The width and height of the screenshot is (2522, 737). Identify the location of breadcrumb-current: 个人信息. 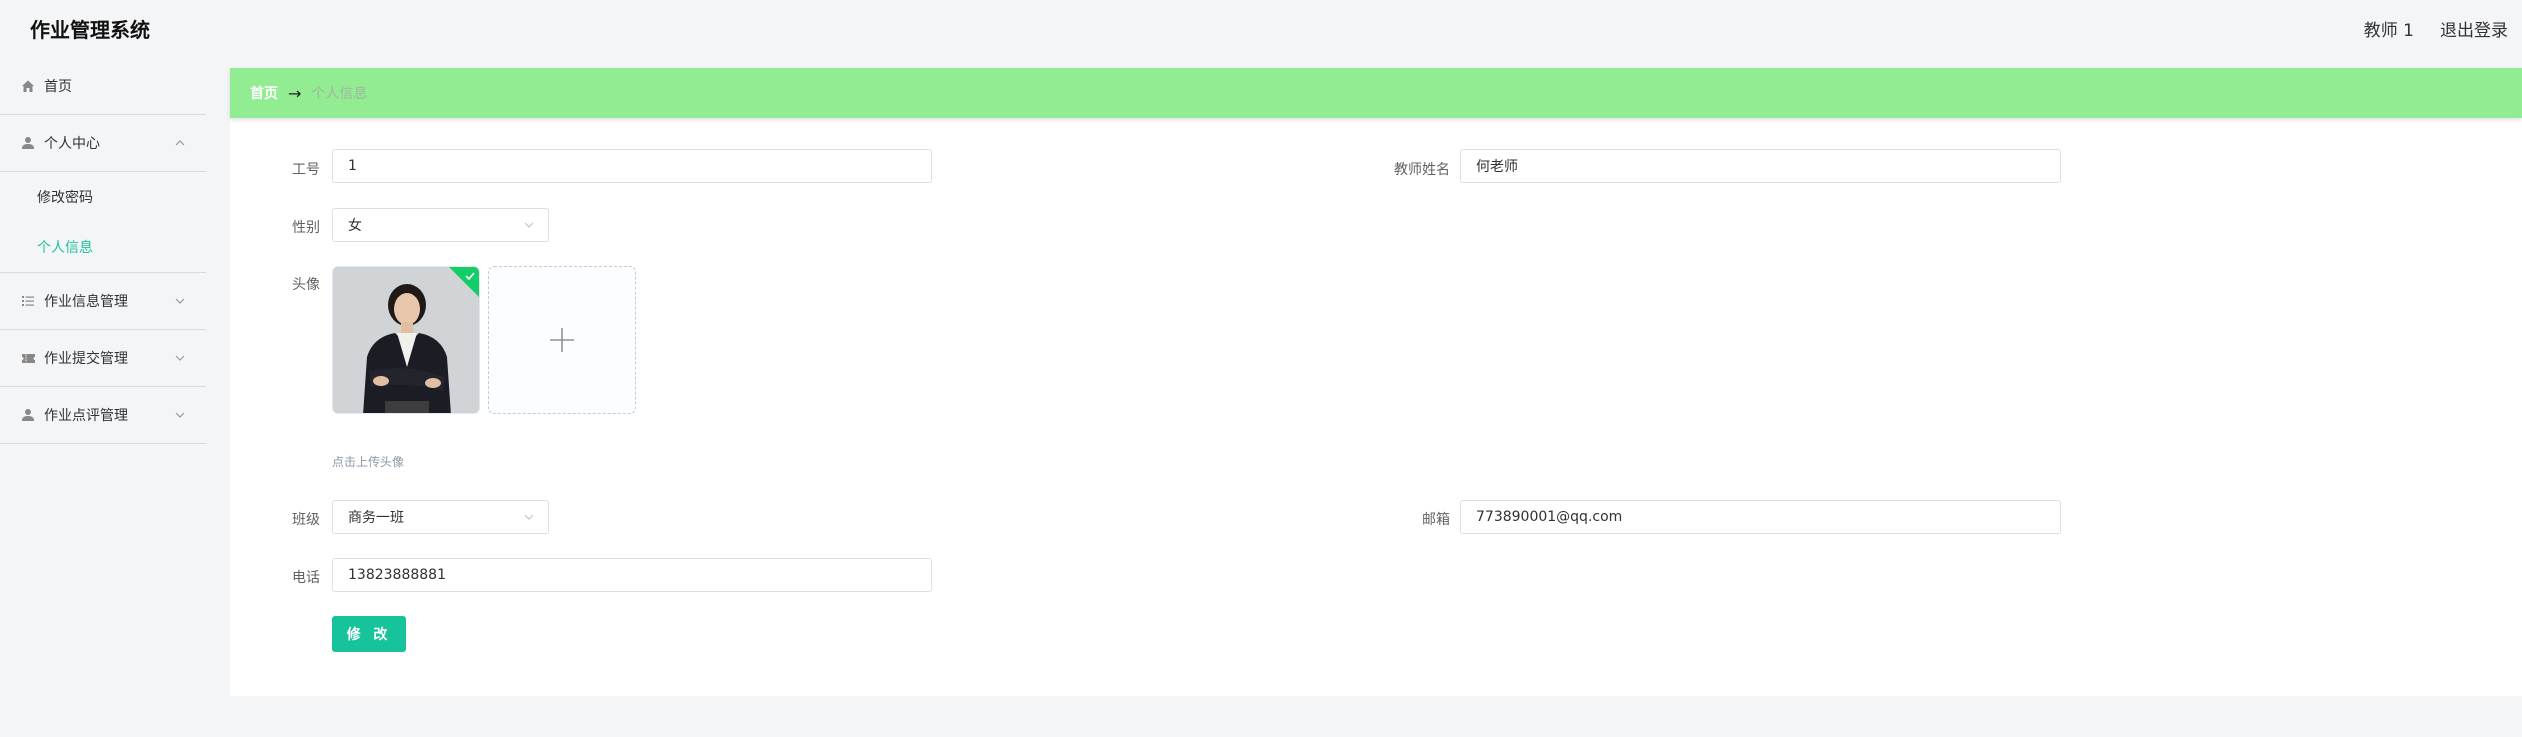
(339, 94).